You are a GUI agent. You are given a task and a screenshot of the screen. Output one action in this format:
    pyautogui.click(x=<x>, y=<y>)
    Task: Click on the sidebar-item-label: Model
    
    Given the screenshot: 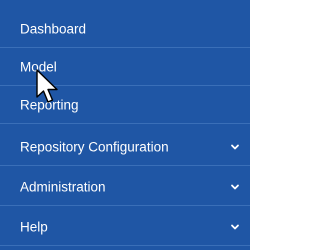 What is the action you would take?
    pyautogui.click(x=38, y=66)
    